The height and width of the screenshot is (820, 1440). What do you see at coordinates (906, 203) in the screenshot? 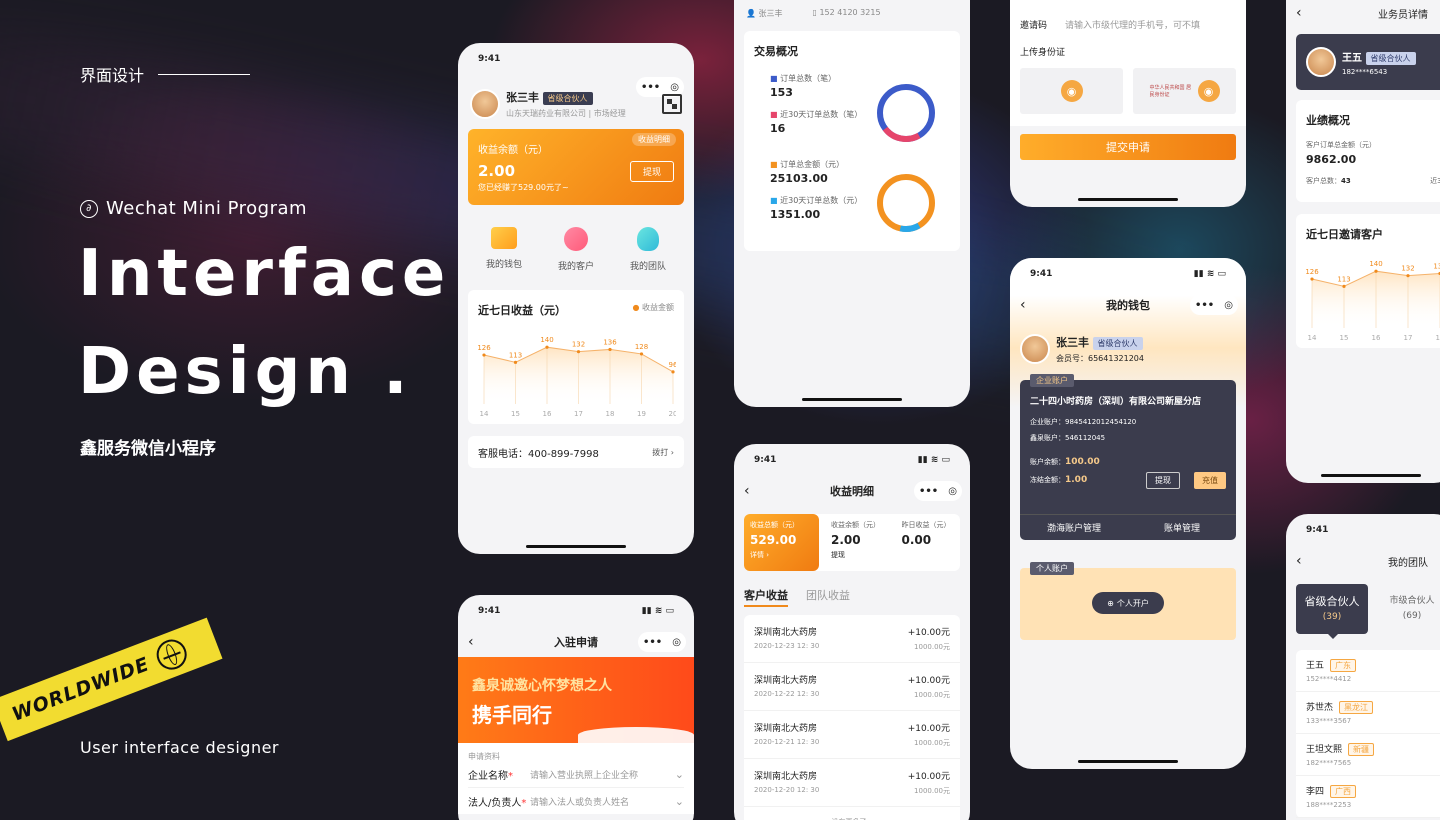
I see `donut-segment` at bounding box center [906, 203].